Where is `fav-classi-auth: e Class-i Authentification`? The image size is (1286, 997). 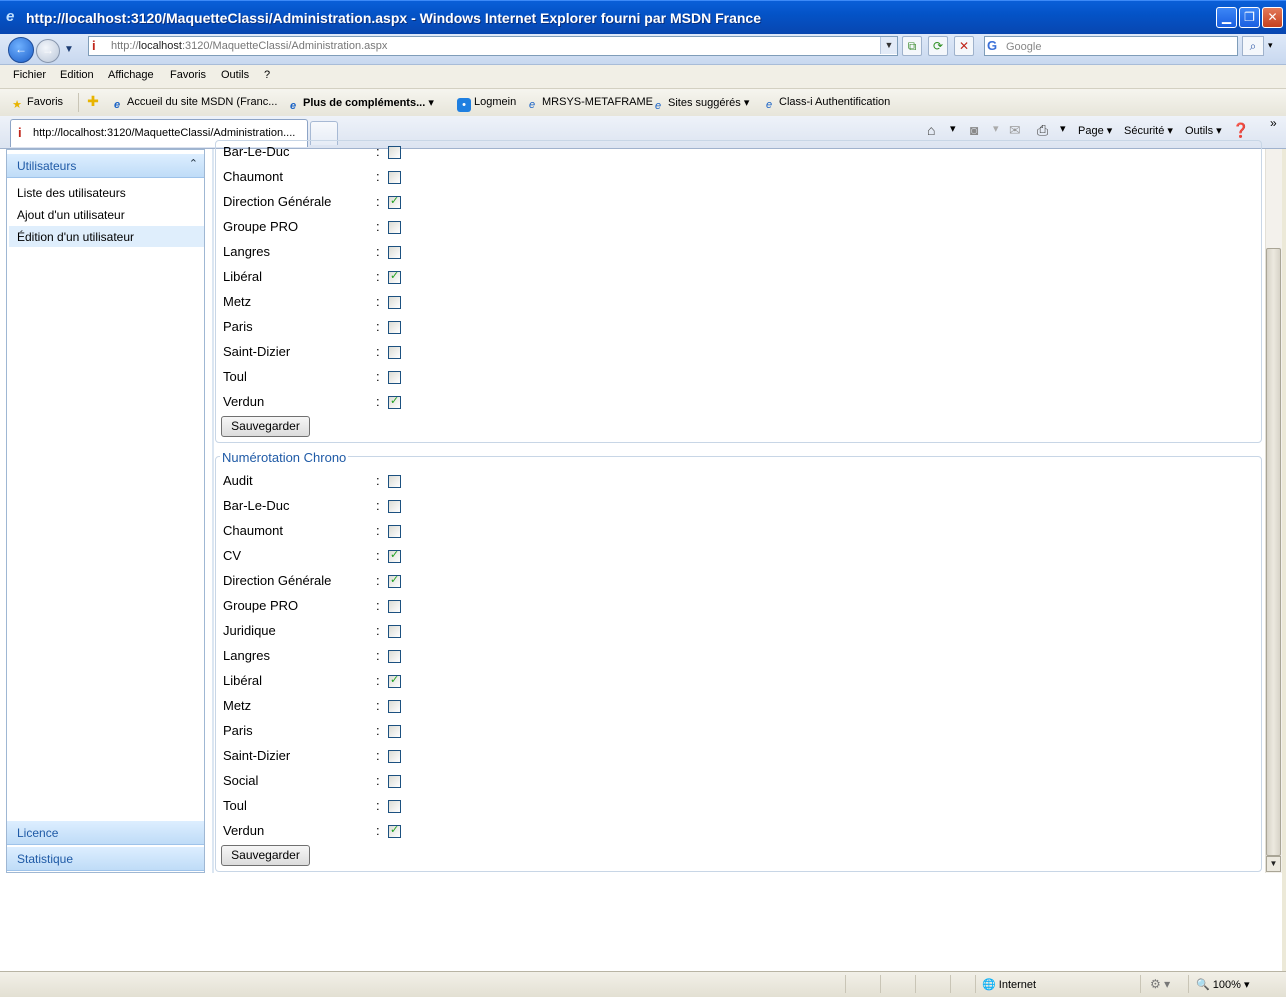 fav-classi-auth: e Class-i Authentification is located at coordinates (826, 104).